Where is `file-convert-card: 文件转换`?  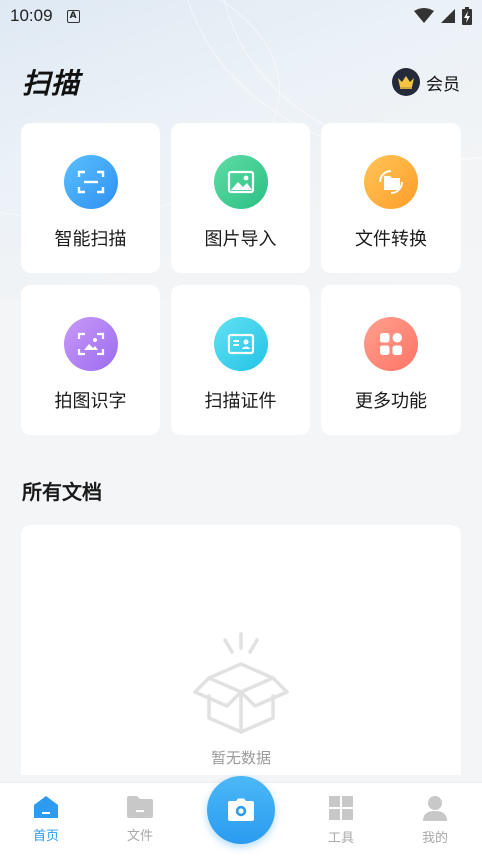 file-convert-card: 文件转换 is located at coordinates (391, 198).